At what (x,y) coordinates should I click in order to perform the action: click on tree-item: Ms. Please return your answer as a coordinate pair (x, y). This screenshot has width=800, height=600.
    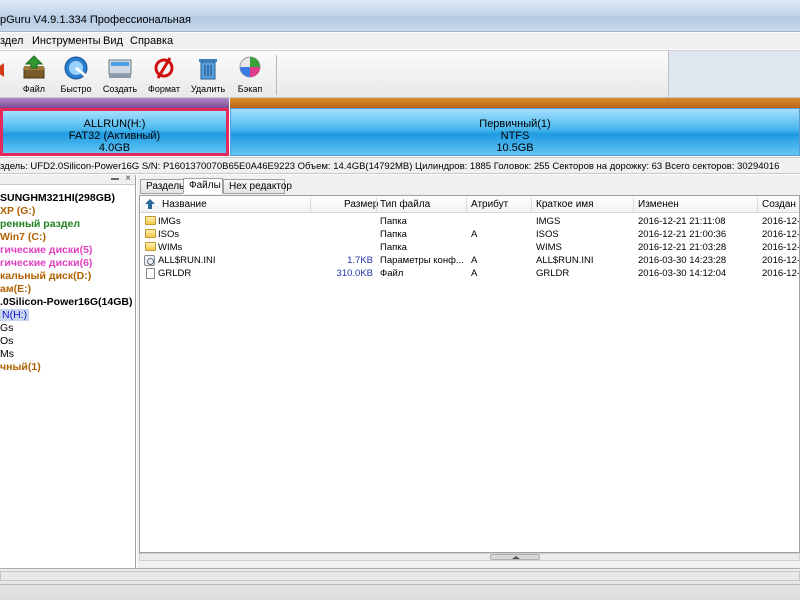
    Looking at the image, I should click on (7, 354).